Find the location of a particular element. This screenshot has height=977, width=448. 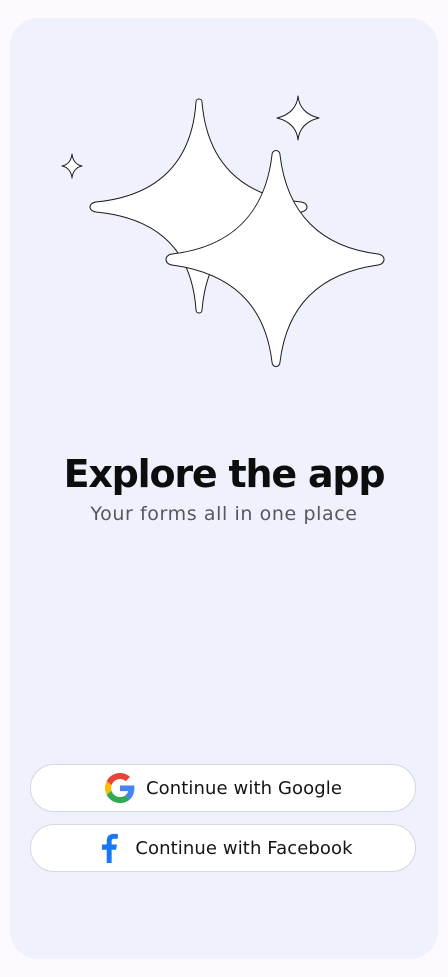

page-title: Explore the app is located at coordinates (224, 474).